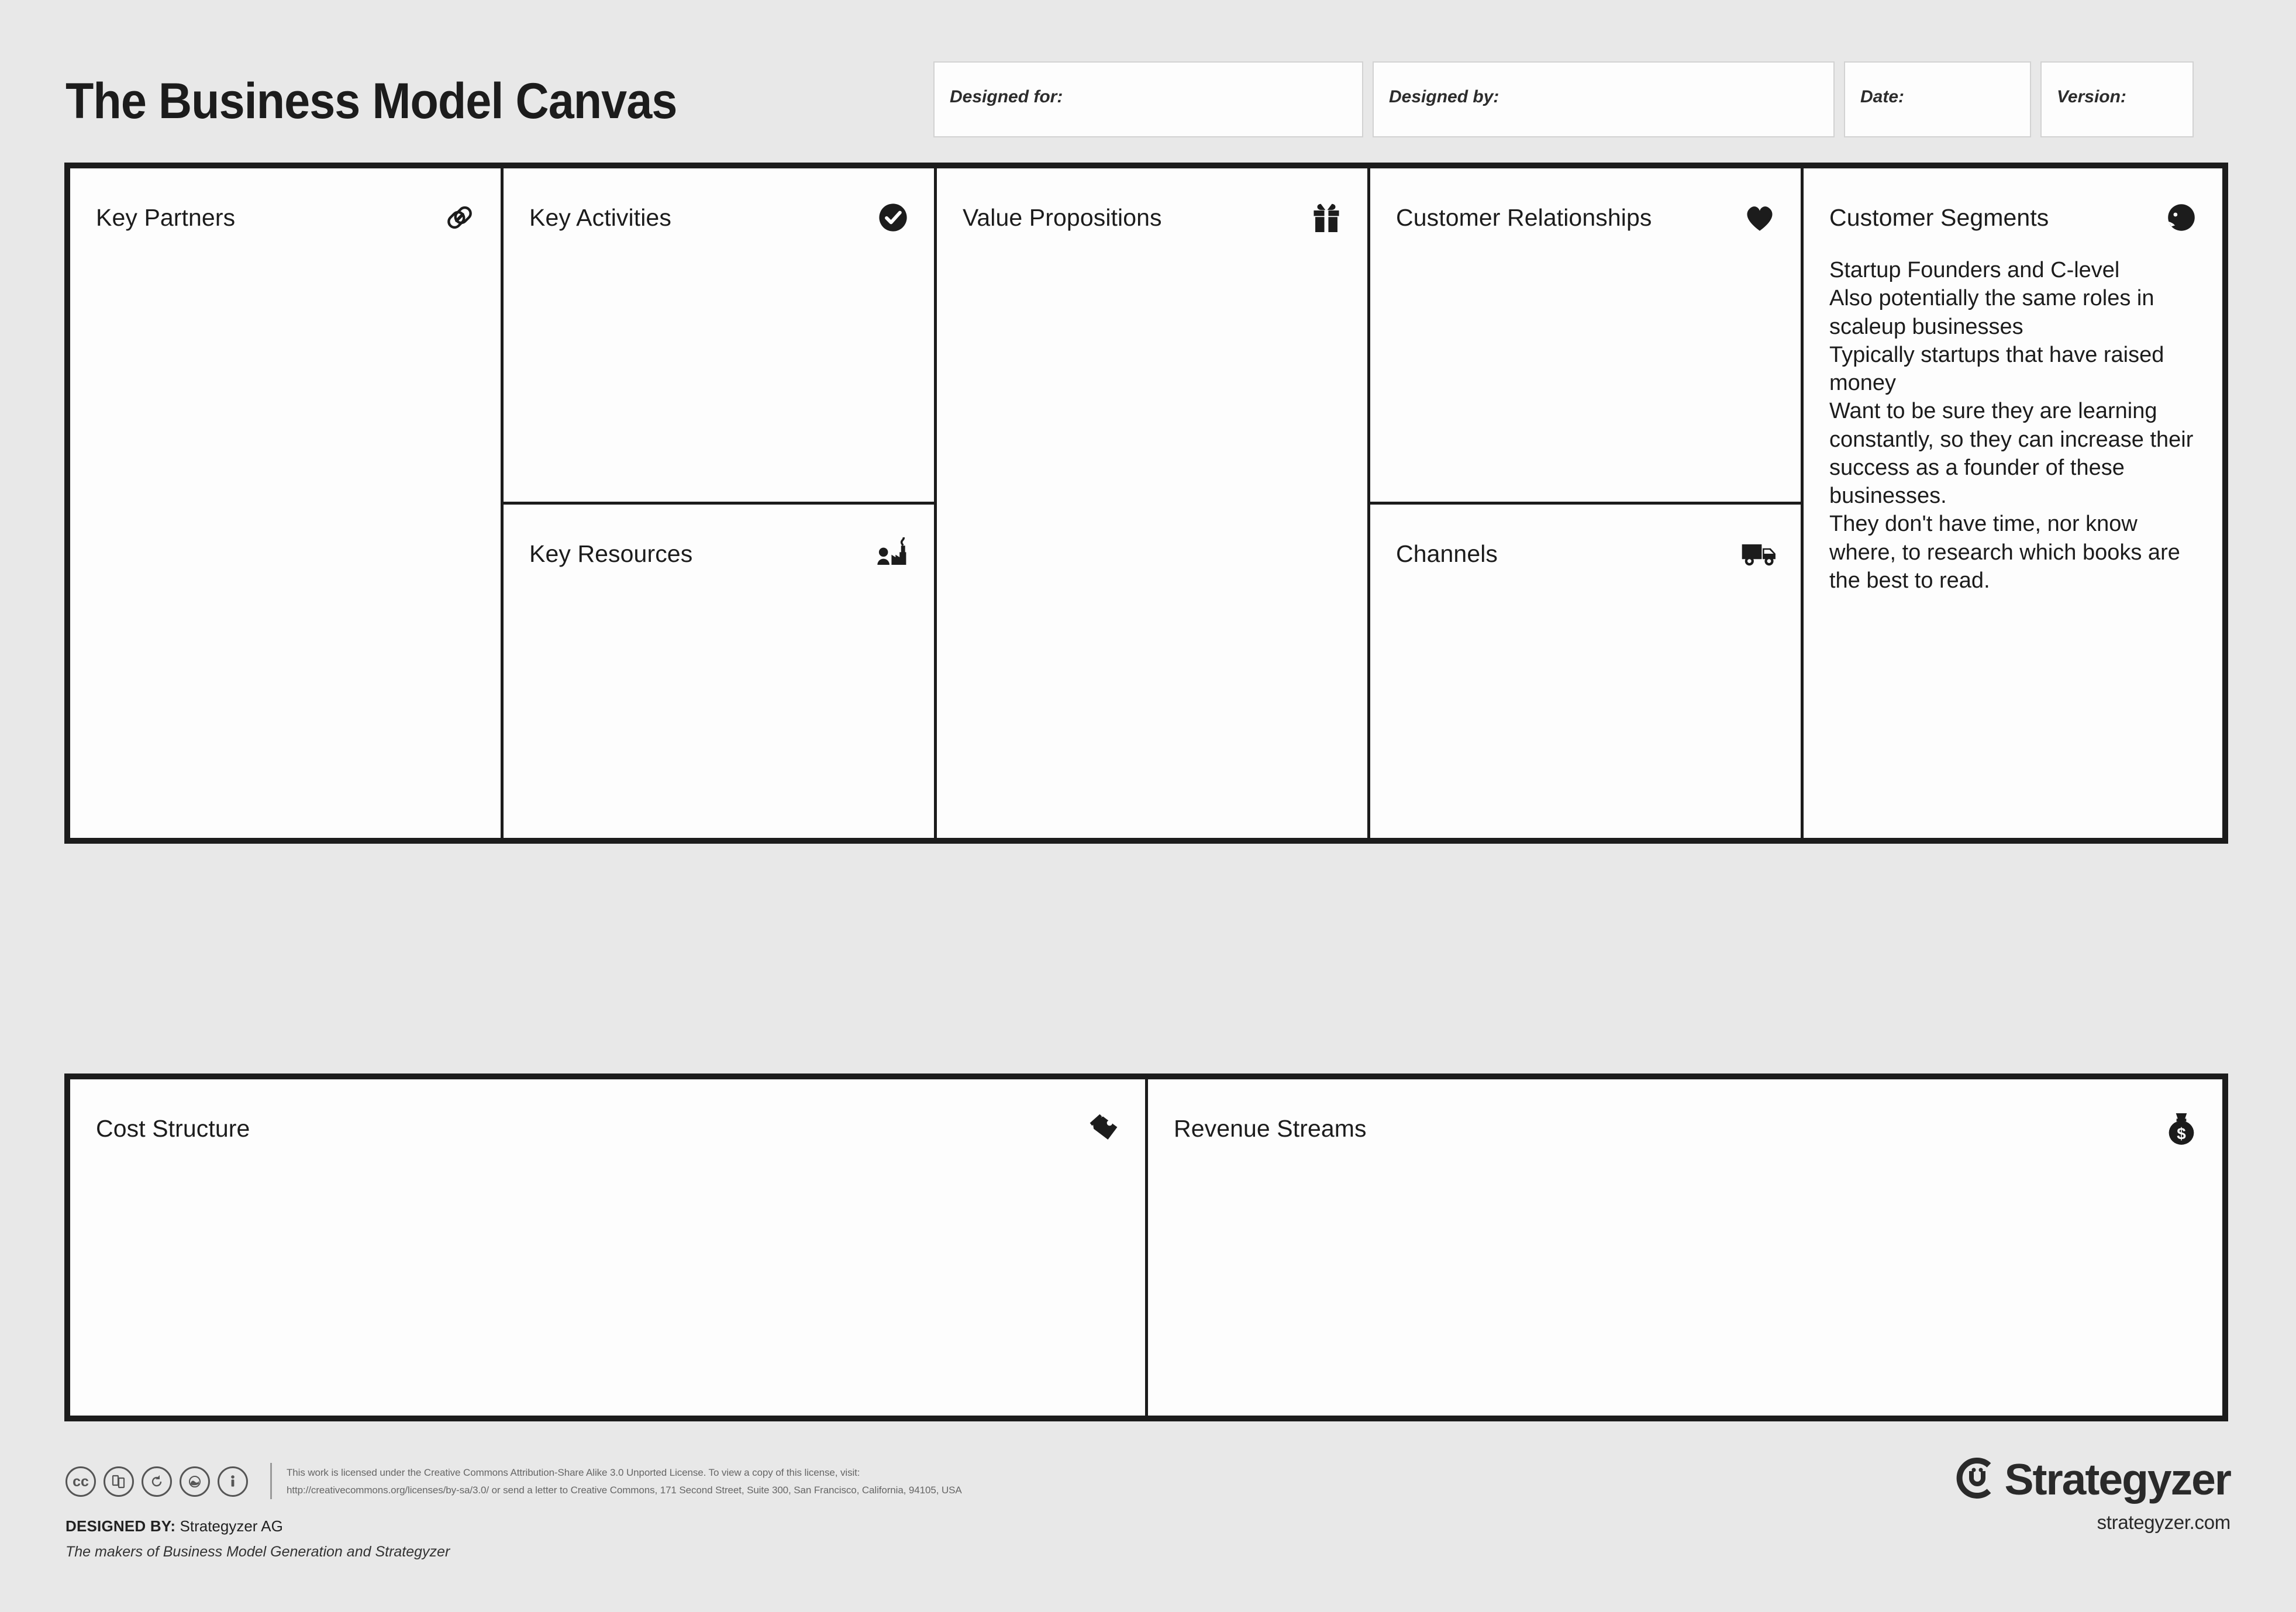  Describe the element at coordinates (1604, 99) in the screenshot. I see `designed-by-field: Designed by:` at that location.